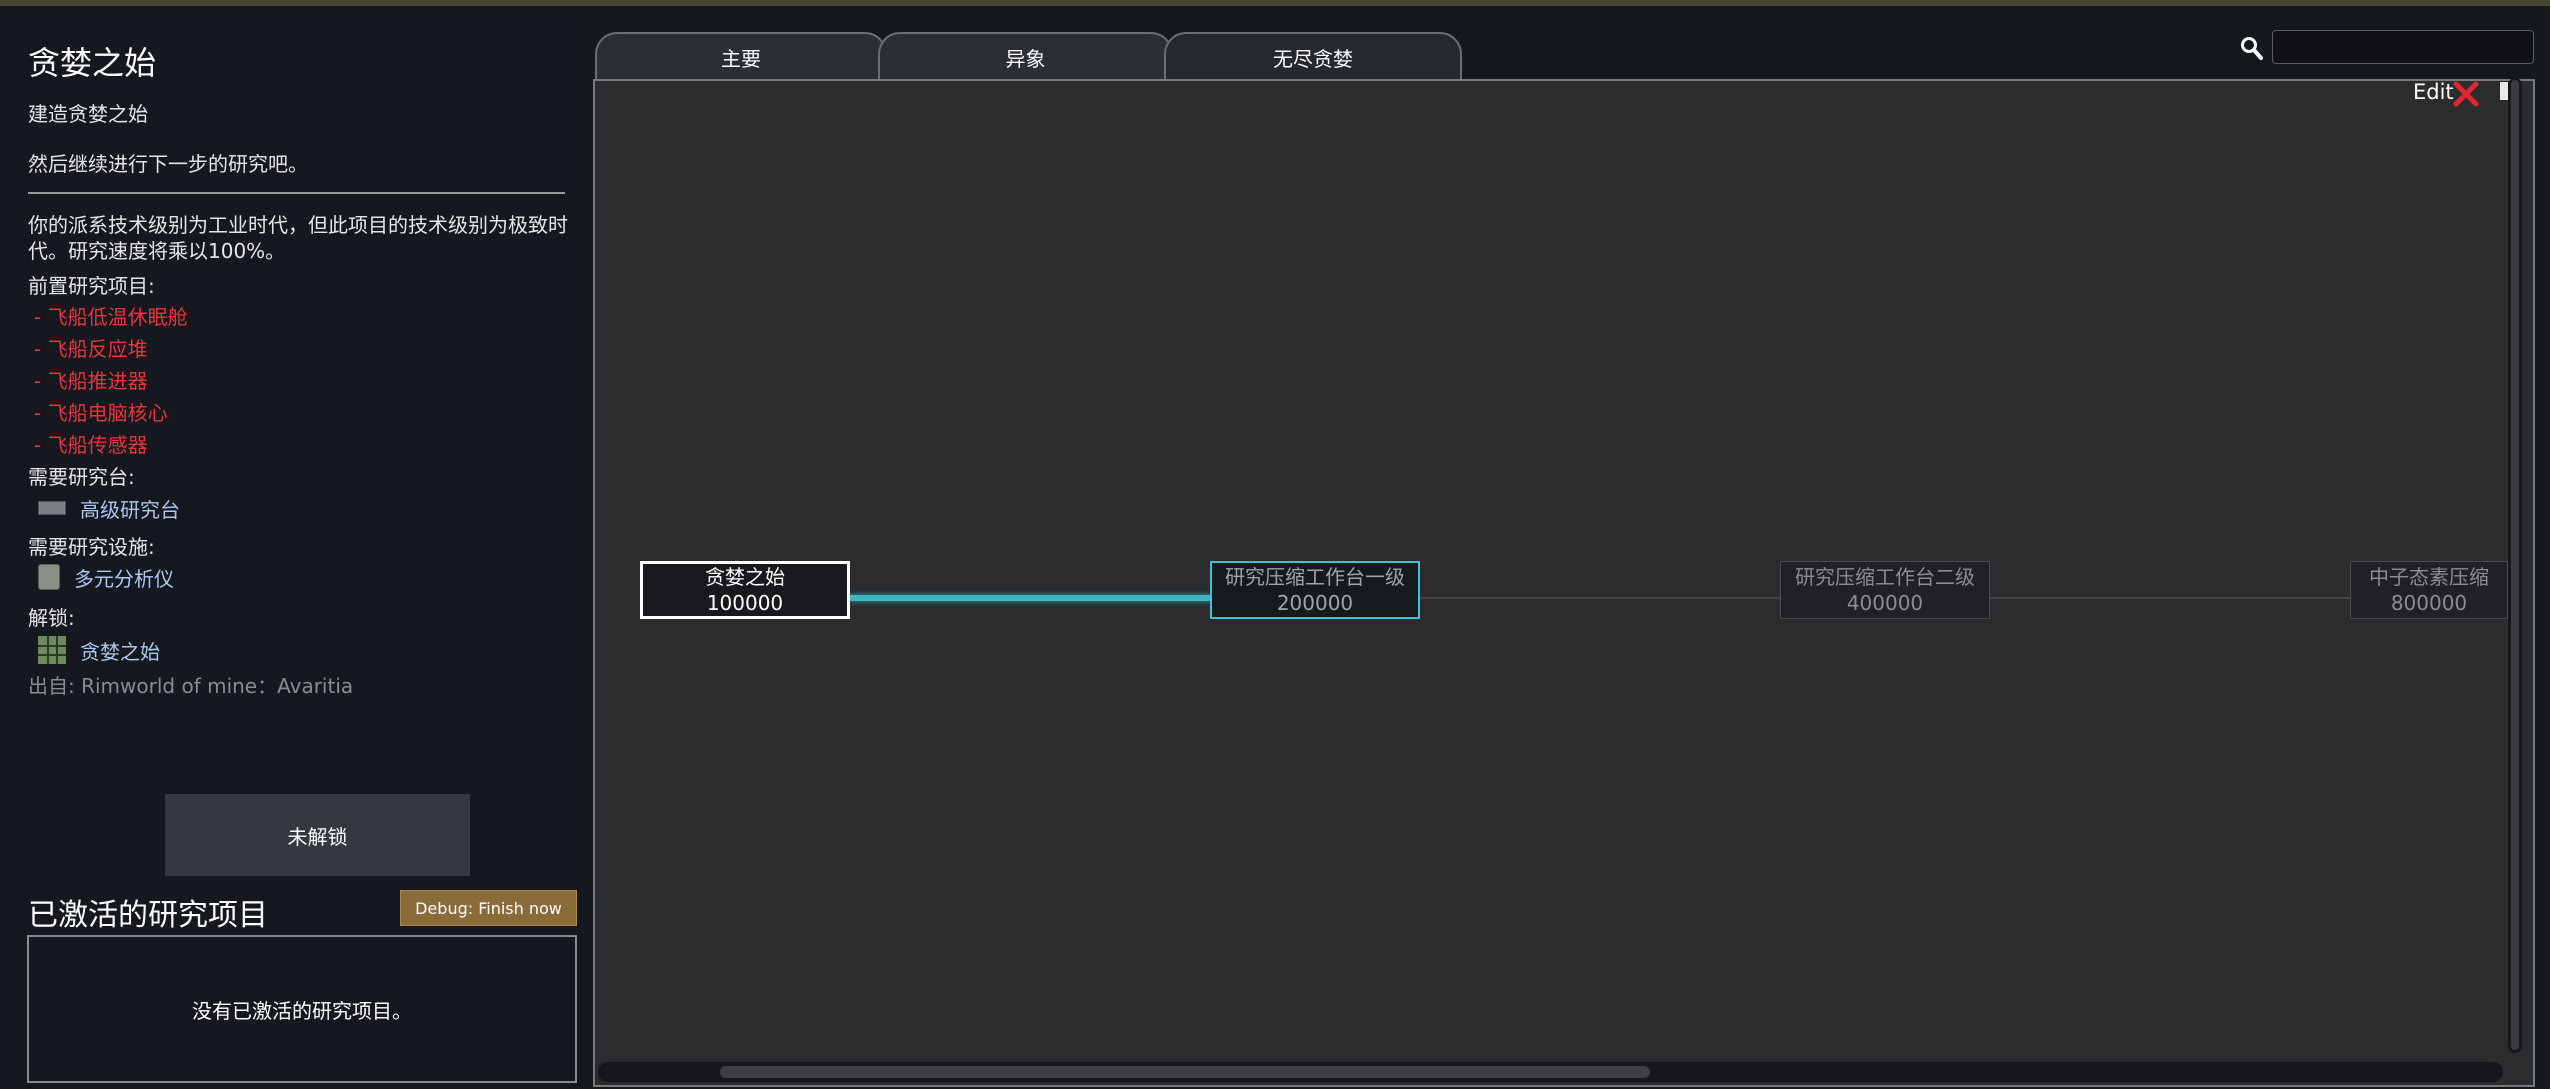 The image size is (2550, 1089). What do you see at coordinates (51, 618) in the screenshot?
I see `unlocks-header: 解锁:` at bounding box center [51, 618].